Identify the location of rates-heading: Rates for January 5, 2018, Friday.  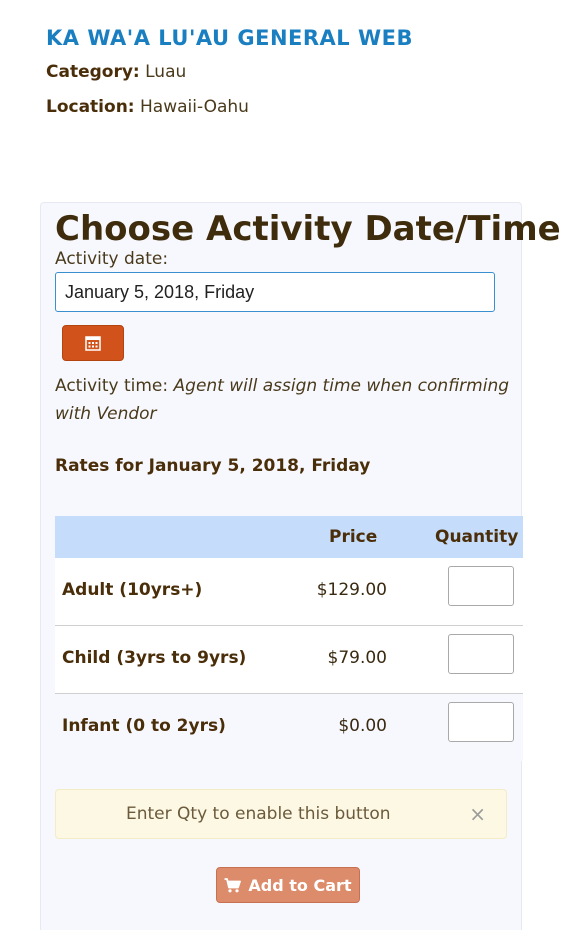
(213, 466).